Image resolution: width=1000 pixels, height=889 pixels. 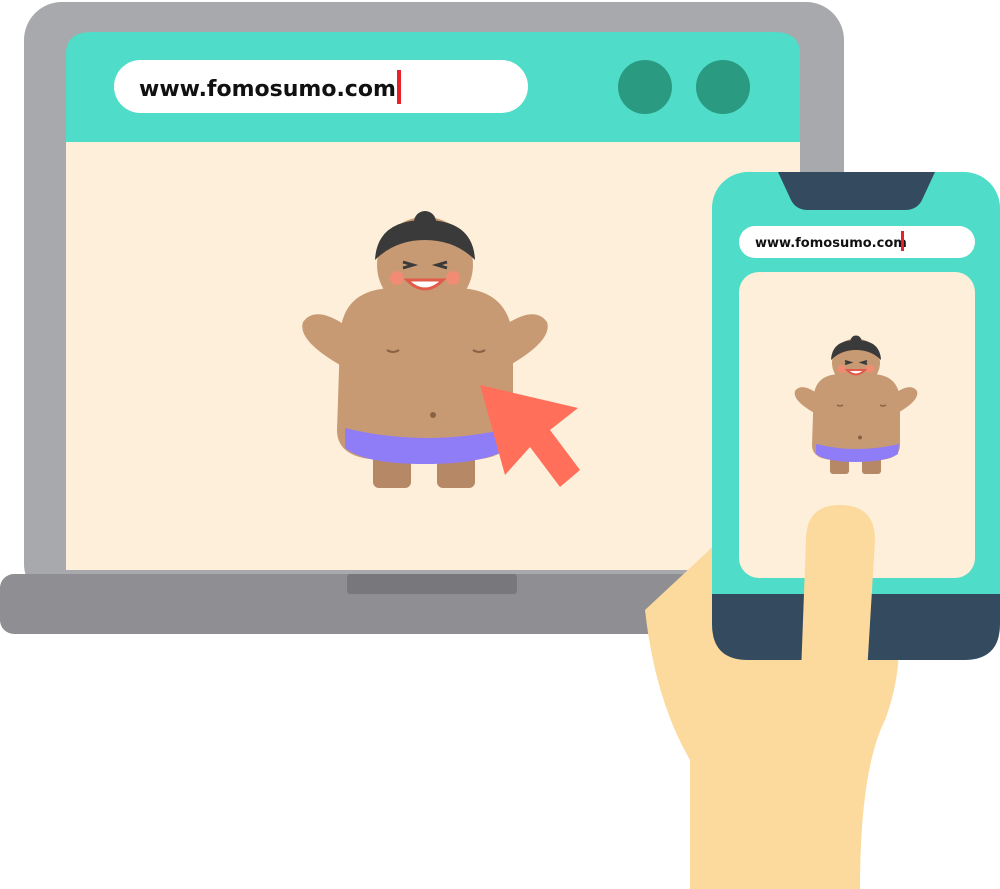 What do you see at coordinates (856, 191) in the screenshot?
I see `phone-notch` at bounding box center [856, 191].